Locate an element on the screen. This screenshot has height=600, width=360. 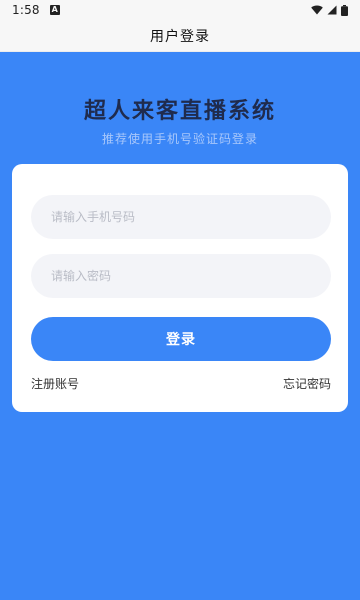
app-subtitle: 推荐使用手机号验证码登录 is located at coordinates (179, 139).